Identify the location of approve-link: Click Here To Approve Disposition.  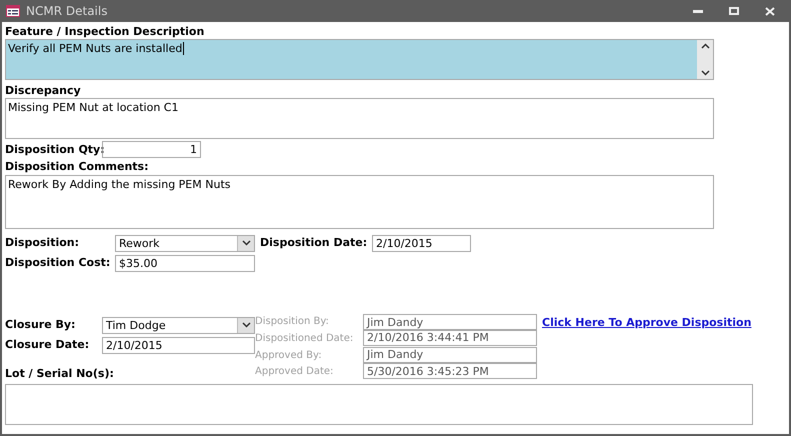
(647, 322).